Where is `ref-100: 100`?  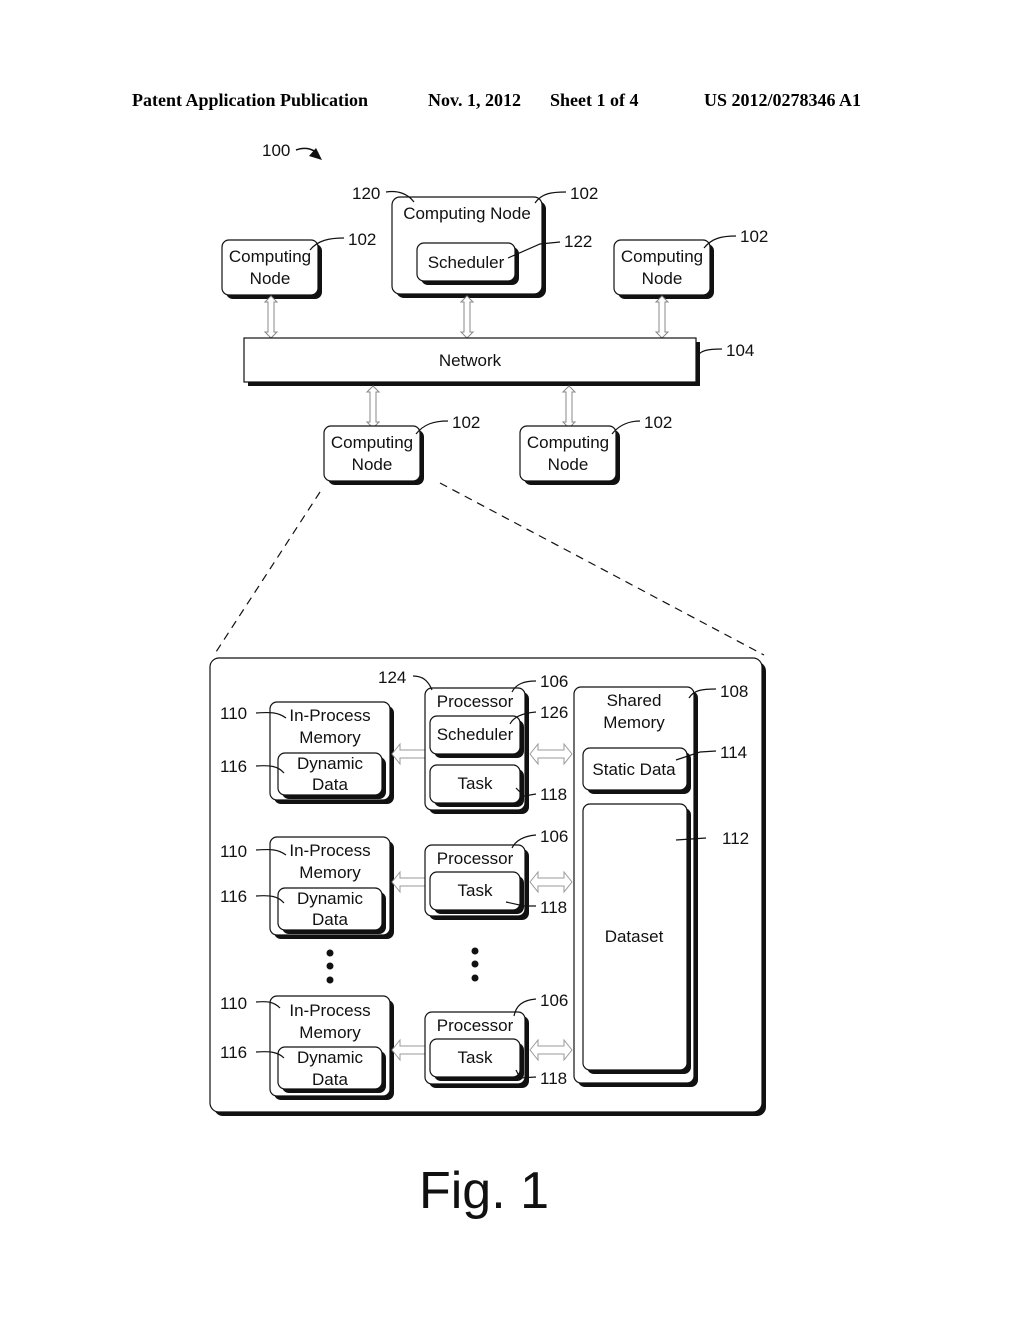
ref-100: 100 is located at coordinates (276, 150).